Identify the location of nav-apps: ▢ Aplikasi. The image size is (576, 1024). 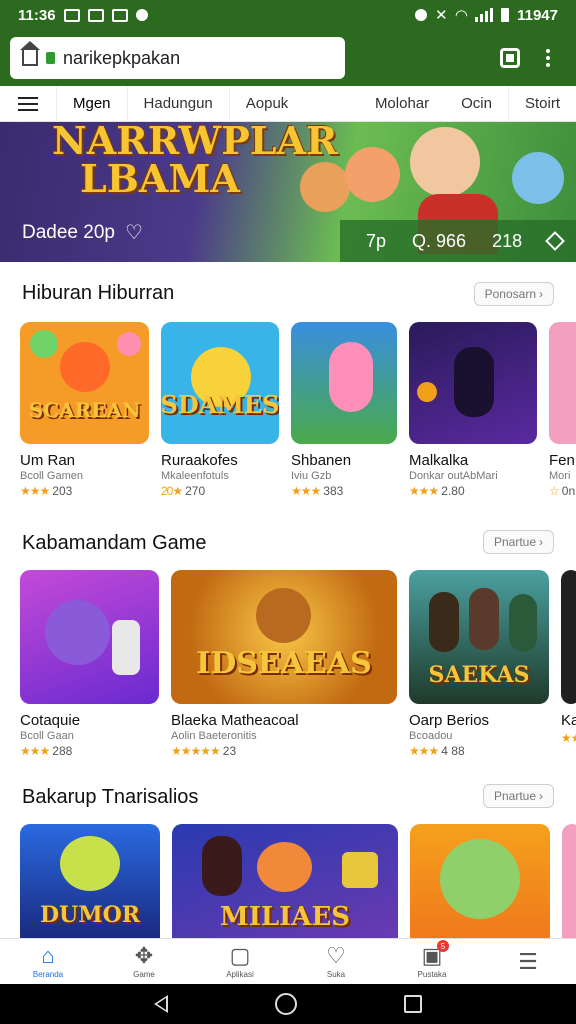
(240, 961).